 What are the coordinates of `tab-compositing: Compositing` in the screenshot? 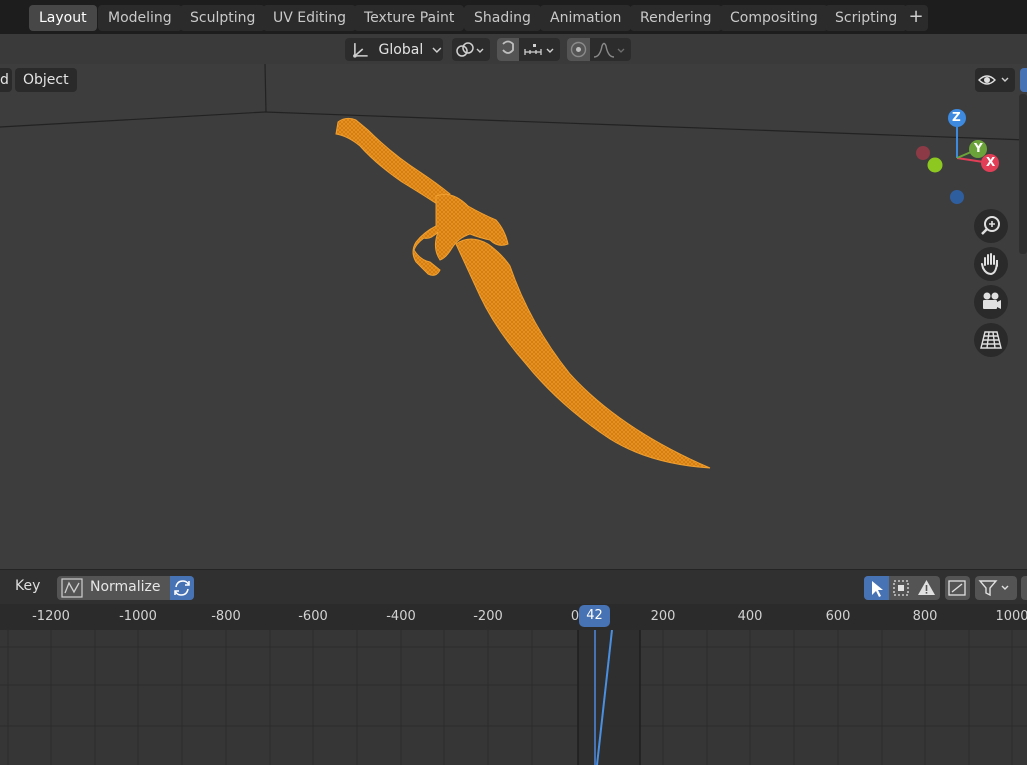 It's located at (774, 18).